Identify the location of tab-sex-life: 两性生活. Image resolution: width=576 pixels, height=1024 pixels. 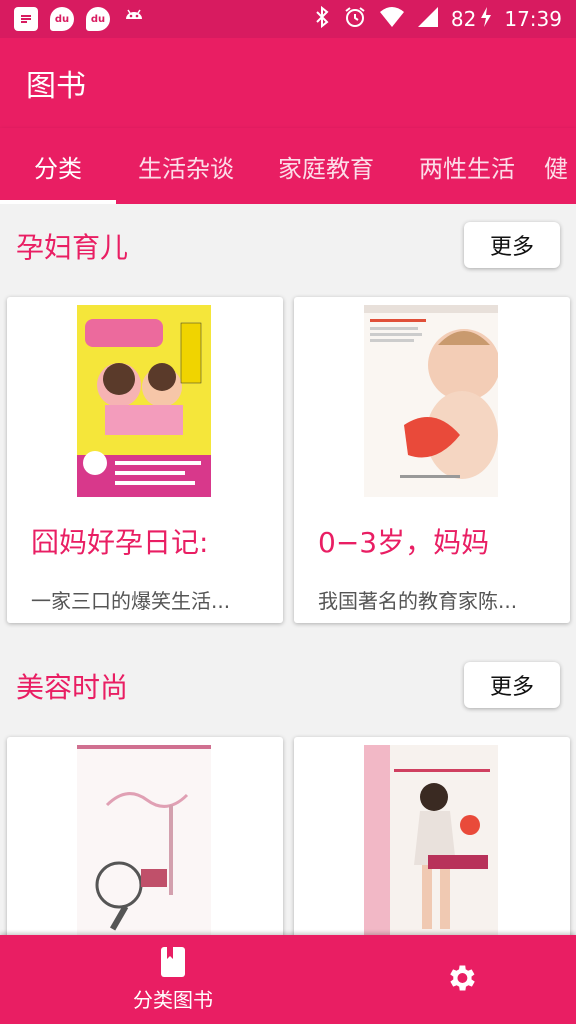
(467, 166).